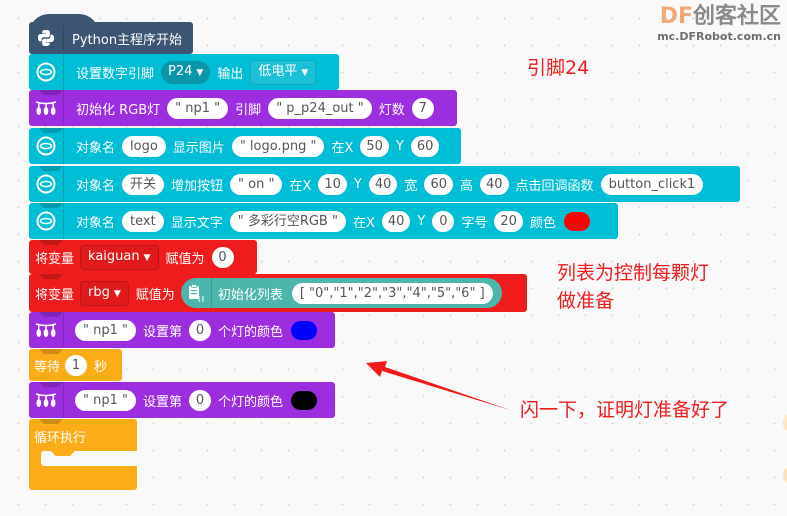 Image resolution: width=787 pixels, height=516 pixels. I want to click on color-label: 颜色, so click(542, 223).